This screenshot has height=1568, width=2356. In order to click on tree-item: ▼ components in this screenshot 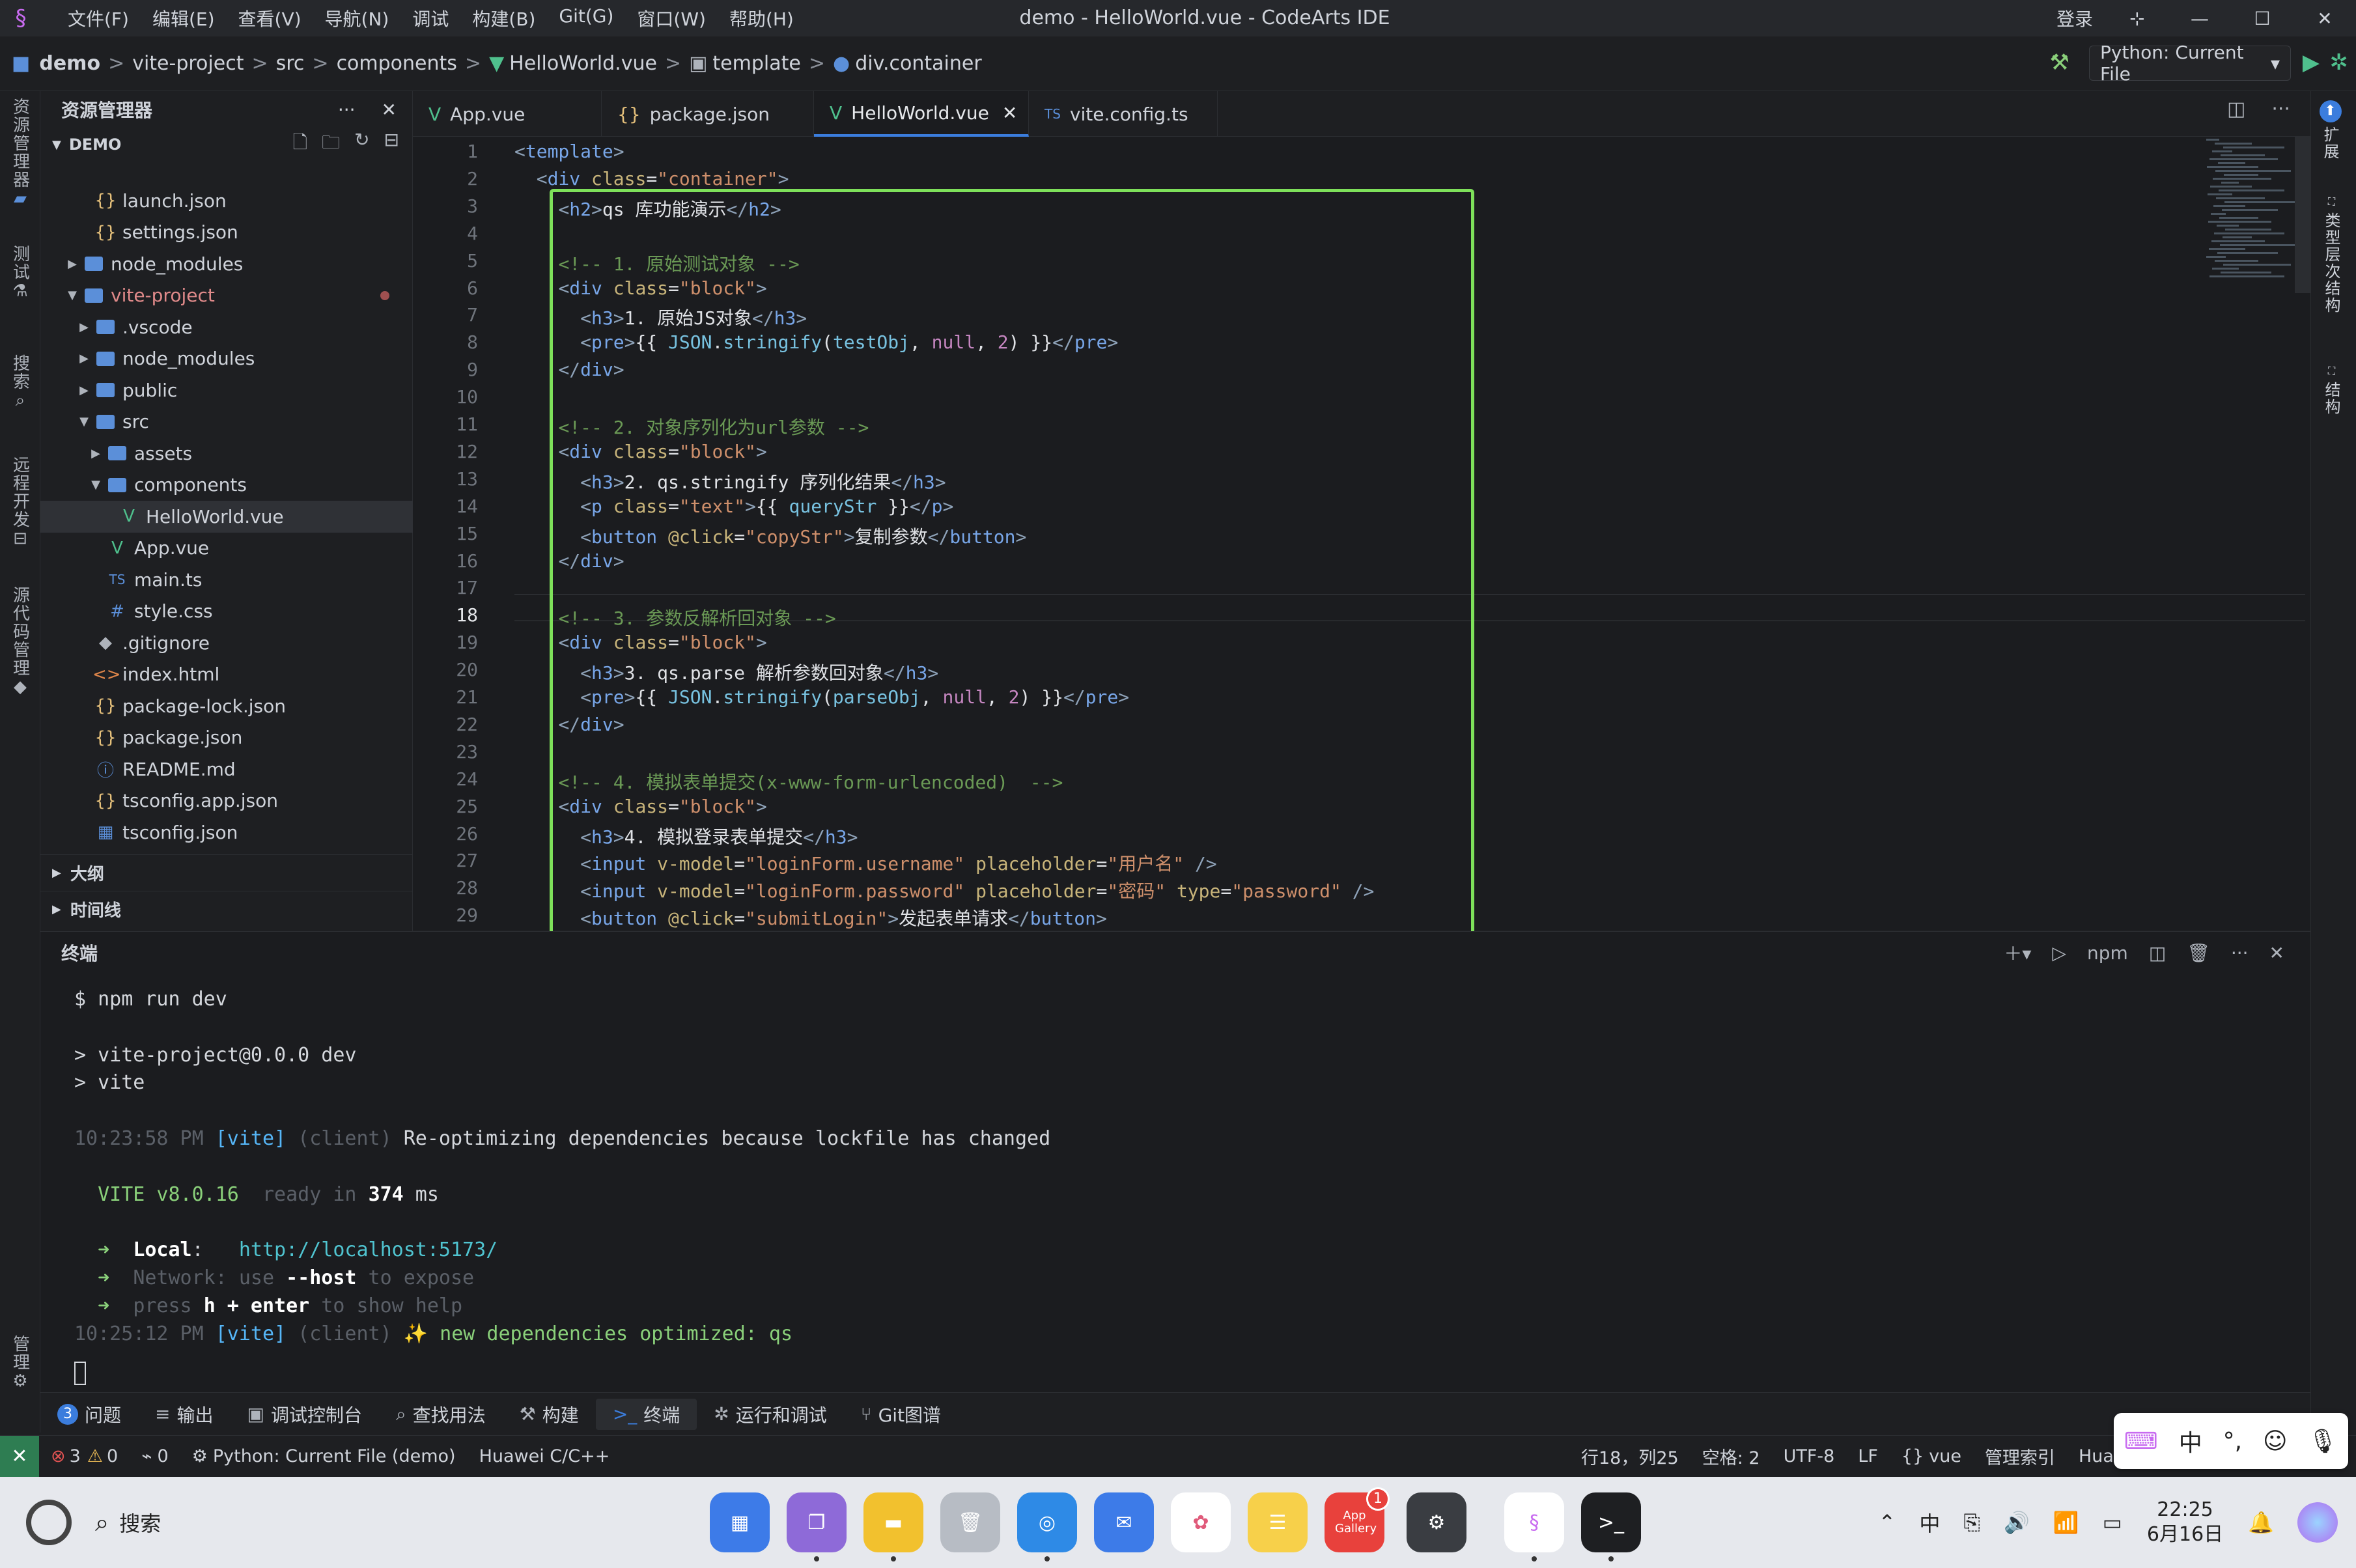, I will do `click(226, 485)`.